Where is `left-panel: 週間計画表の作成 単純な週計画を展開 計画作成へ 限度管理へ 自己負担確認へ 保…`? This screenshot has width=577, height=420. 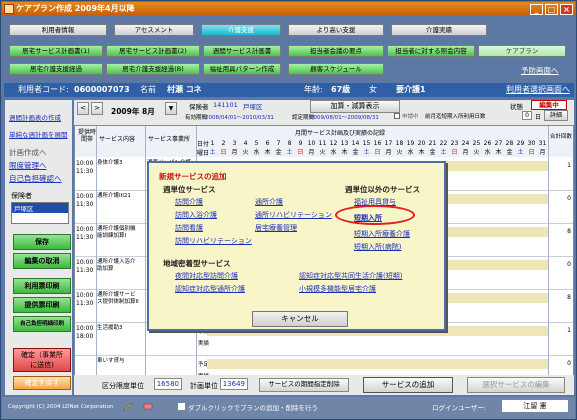 left-panel: 週間計画表の作成 単純な週計画を展開 計画作成へ 限度管理へ 自己負担確認へ 保… is located at coordinates (38, 247).